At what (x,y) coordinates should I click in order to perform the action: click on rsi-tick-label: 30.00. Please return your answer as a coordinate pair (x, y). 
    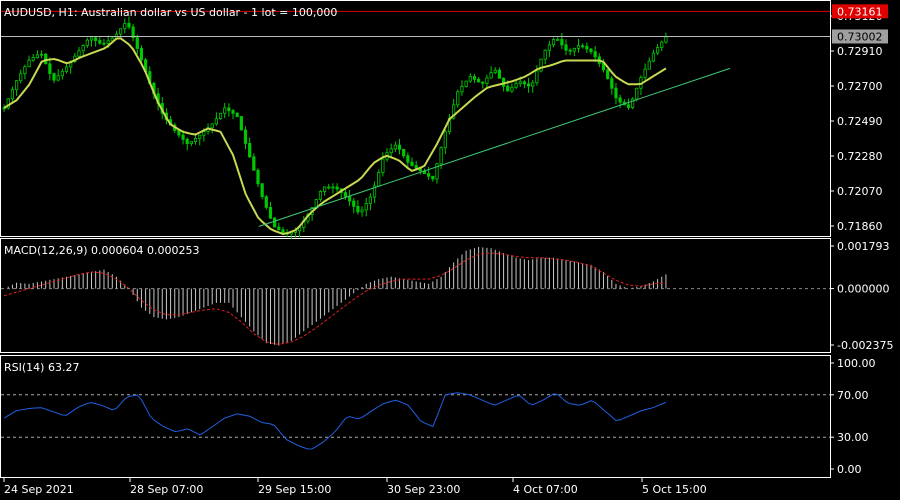
    Looking at the image, I should click on (853, 437).